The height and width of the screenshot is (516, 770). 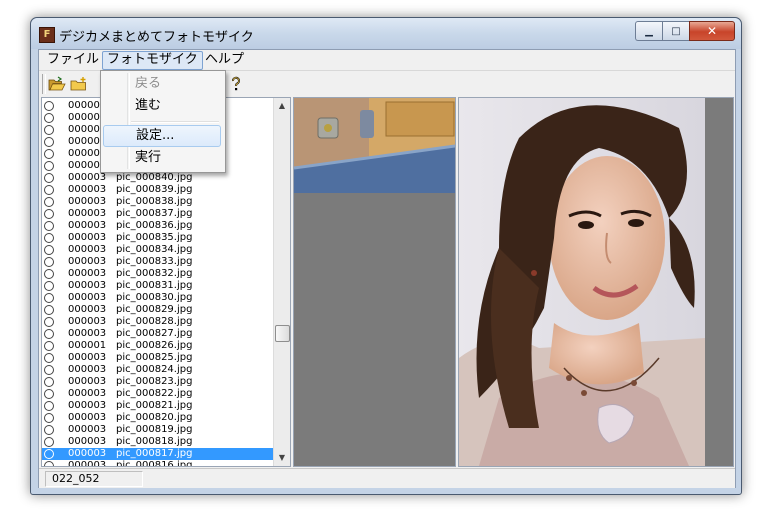 What do you see at coordinates (158, 202) in the screenshot?
I see `file-list-row: 000003 pic_000838.jpg` at bounding box center [158, 202].